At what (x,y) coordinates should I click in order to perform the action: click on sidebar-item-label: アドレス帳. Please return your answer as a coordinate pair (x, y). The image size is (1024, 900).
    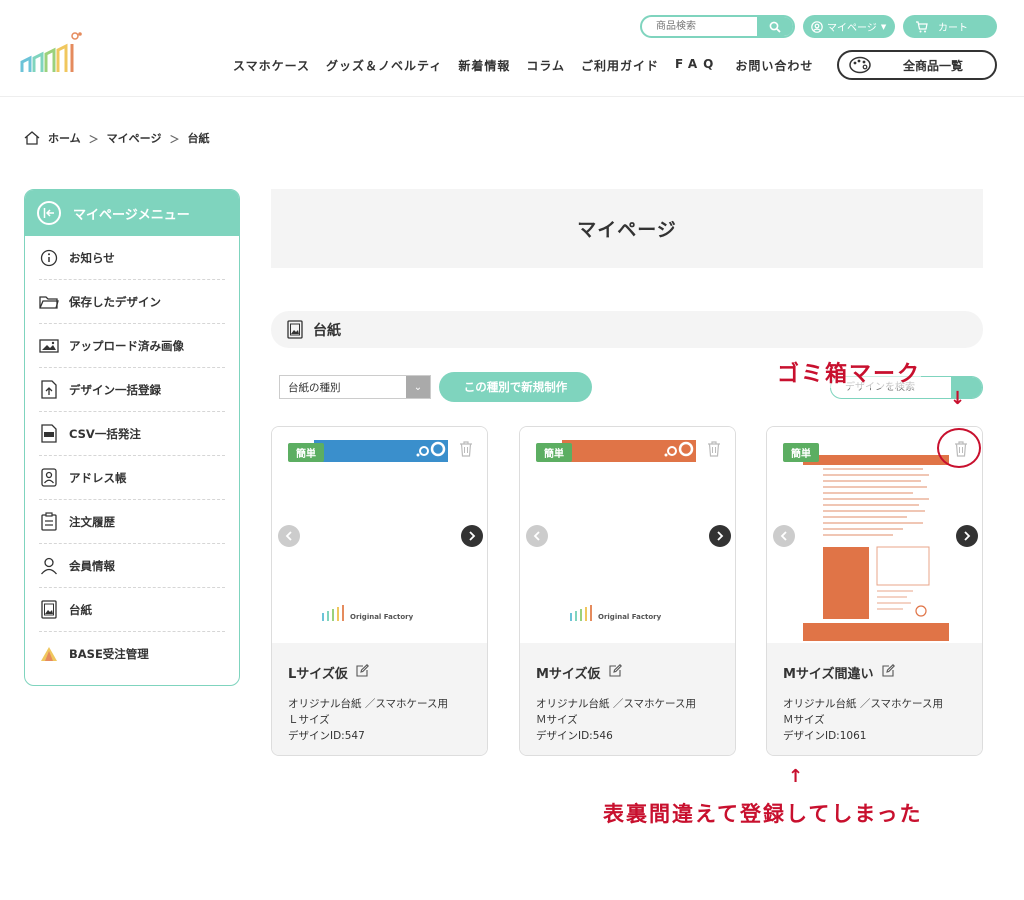
    Looking at the image, I should click on (98, 477).